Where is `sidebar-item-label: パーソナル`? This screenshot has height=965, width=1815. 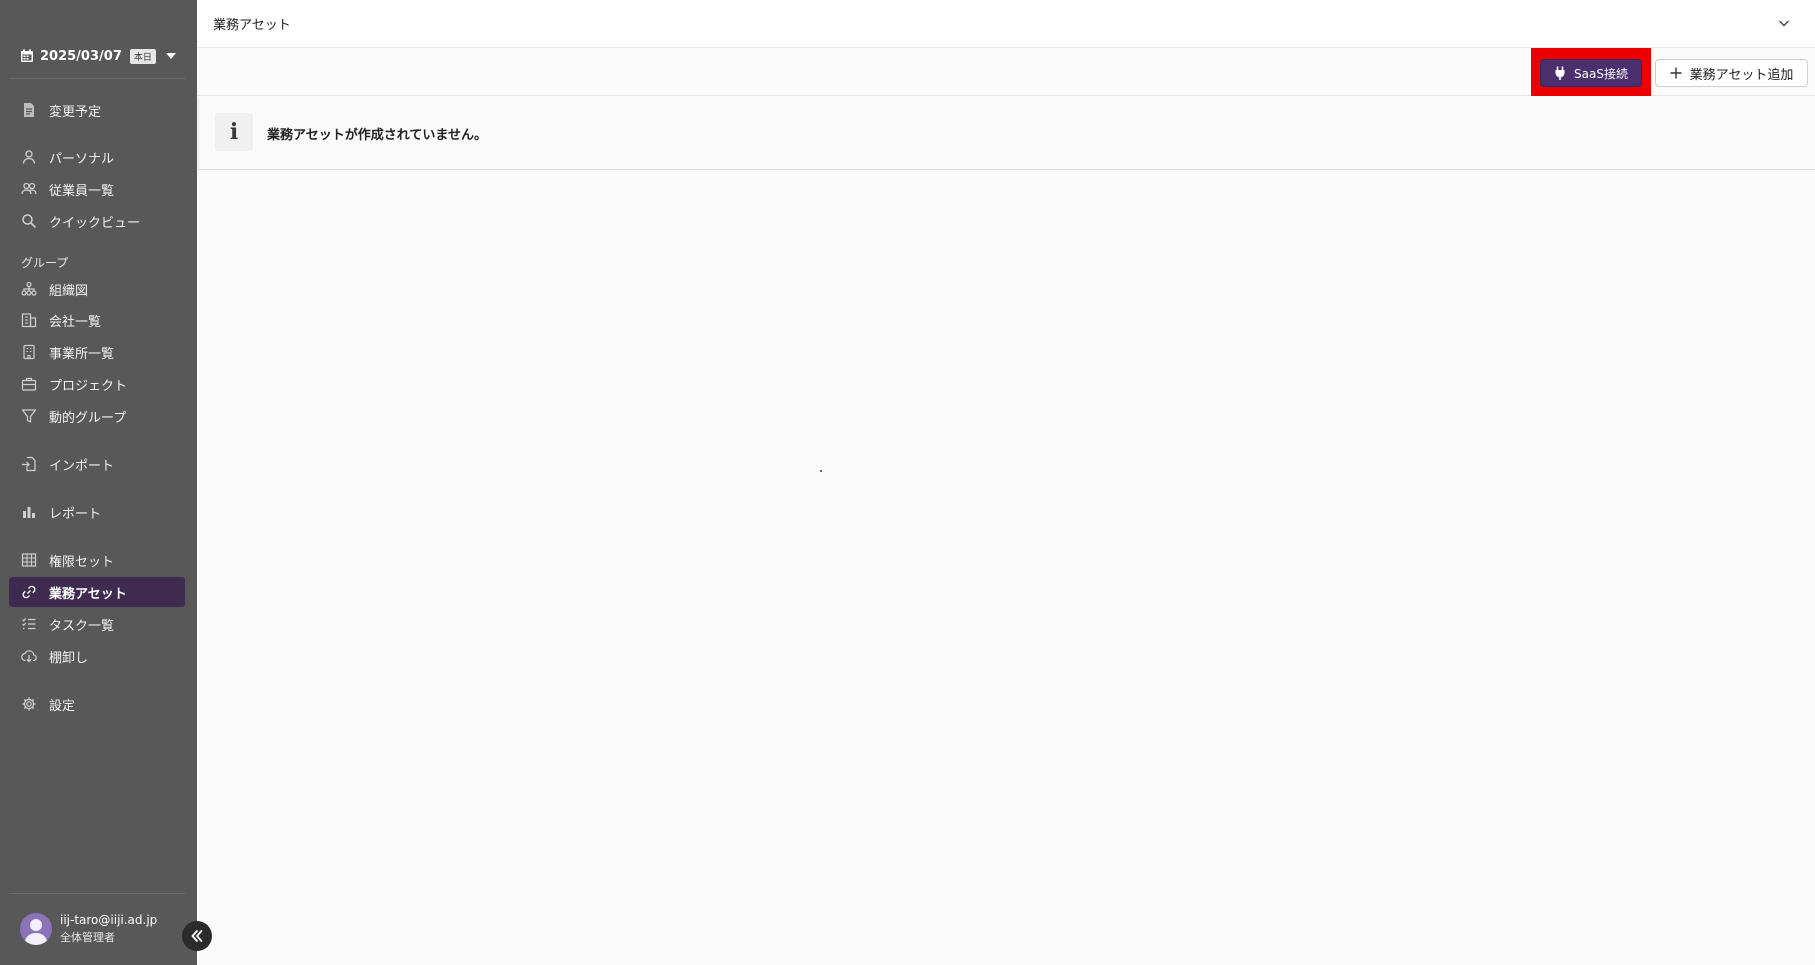 sidebar-item-label: パーソナル is located at coordinates (82, 159).